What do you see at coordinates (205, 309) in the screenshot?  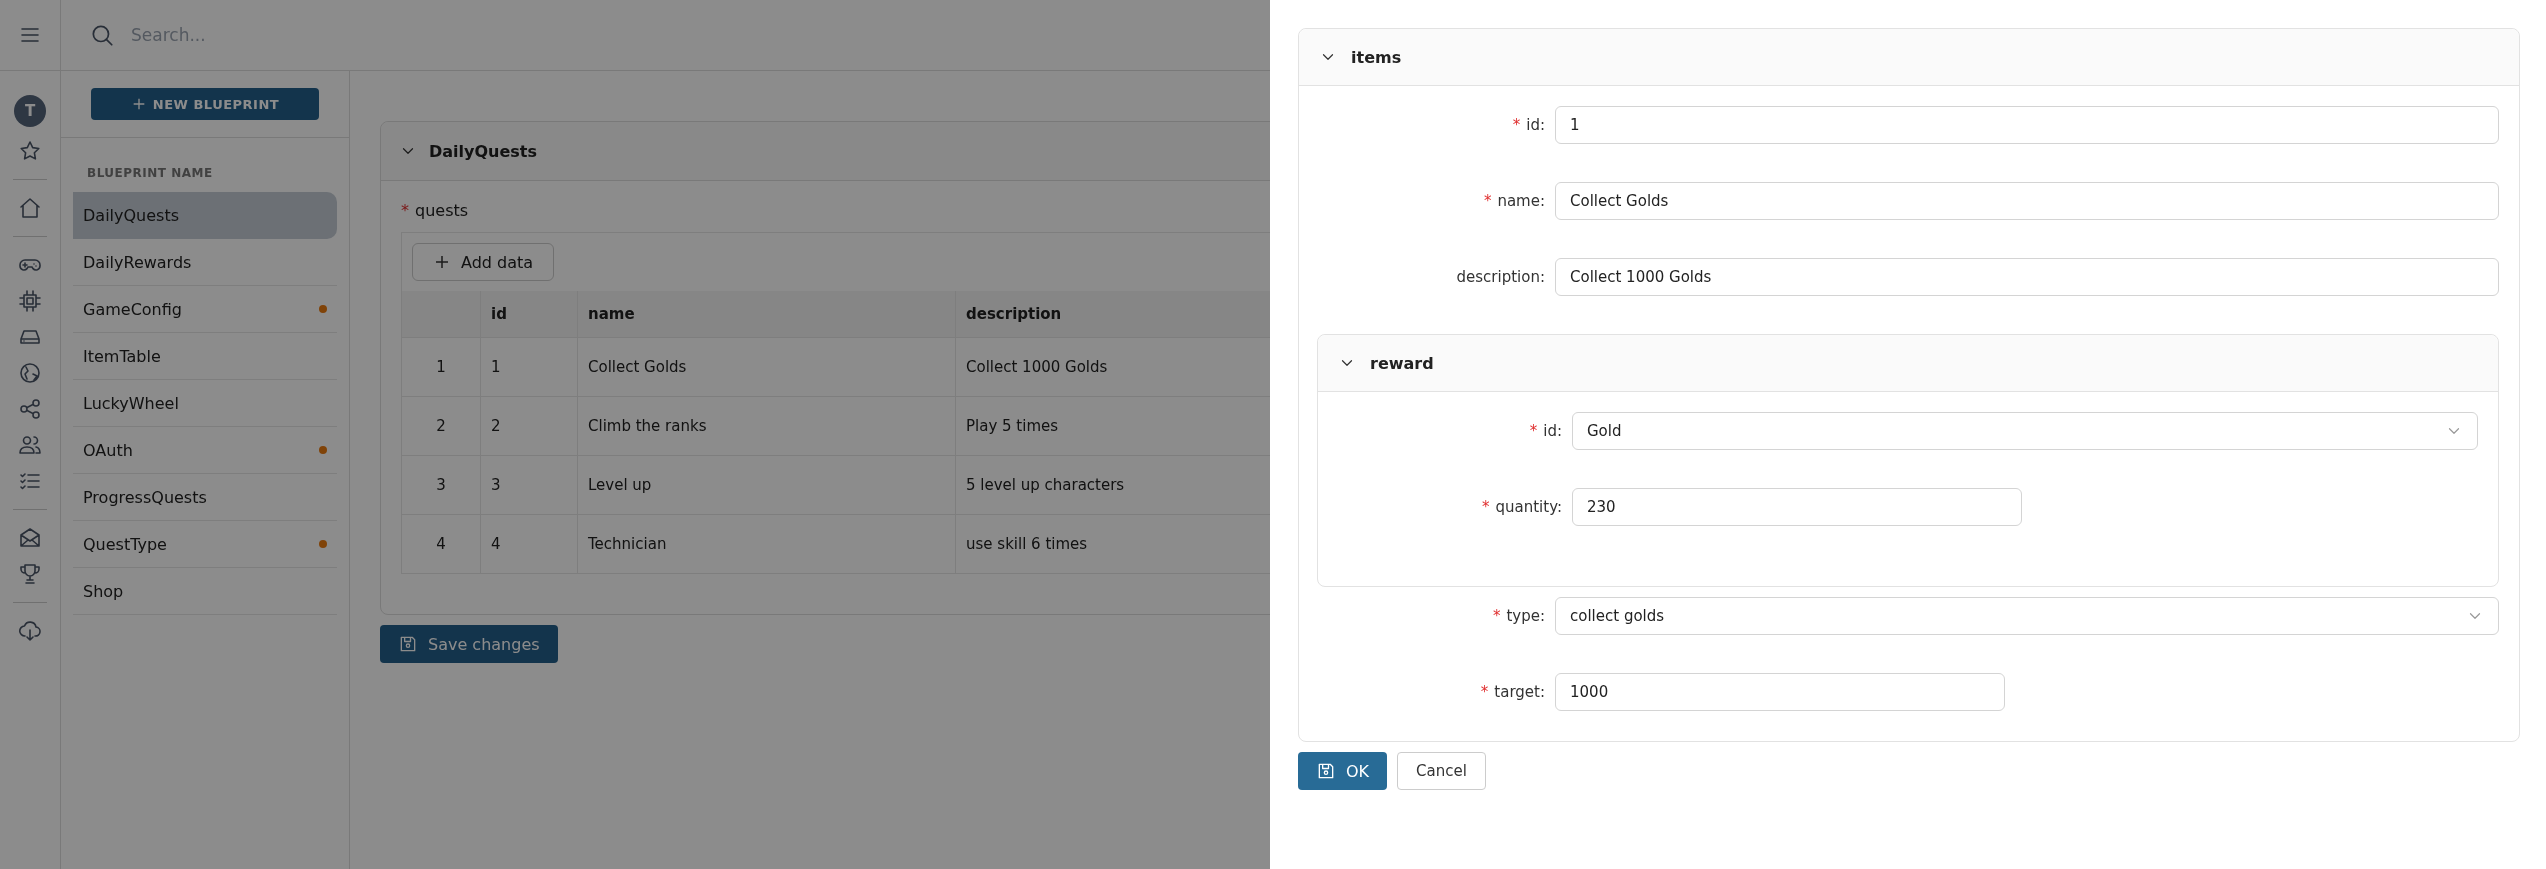 I see `blueprint-item: GameConfig` at bounding box center [205, 309].